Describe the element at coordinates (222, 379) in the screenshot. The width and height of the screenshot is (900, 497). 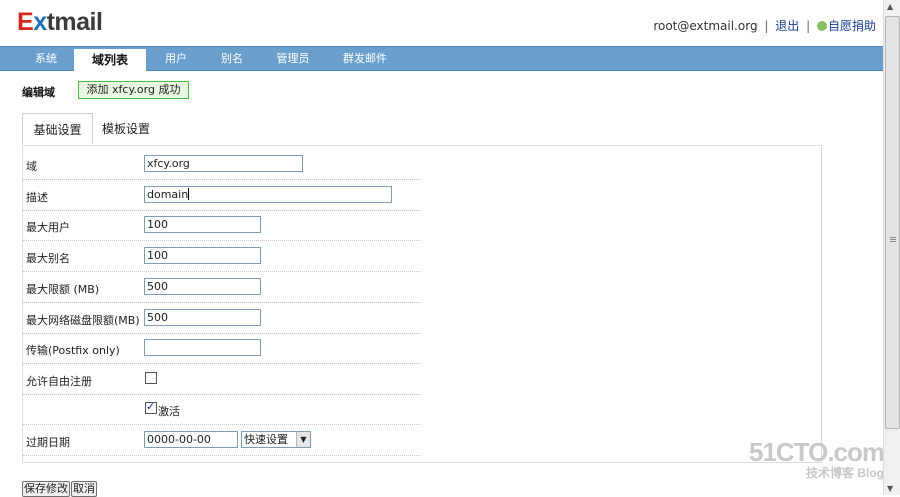
I see `form-row-allow-signup: 允许自由注册` at that location.